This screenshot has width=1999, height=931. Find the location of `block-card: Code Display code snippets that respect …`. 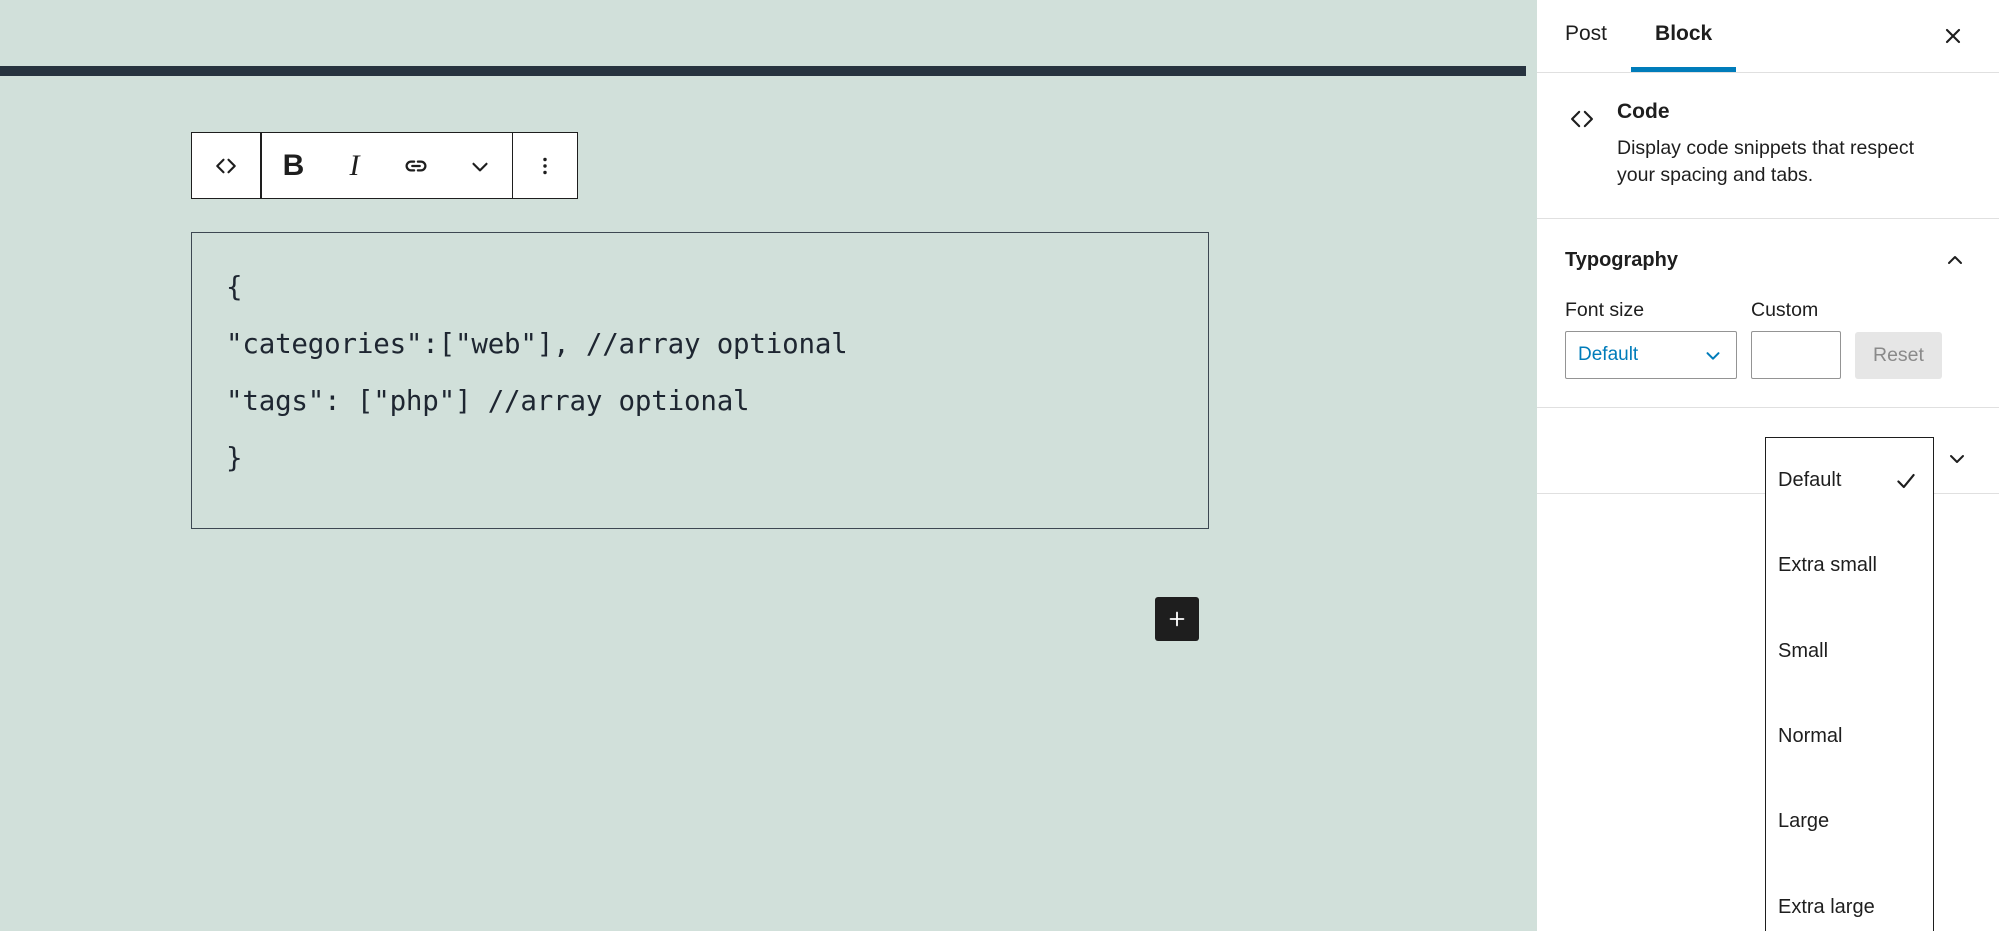

block-card: Code Display code snippets that respect … is located at coordinates (1768, 146).